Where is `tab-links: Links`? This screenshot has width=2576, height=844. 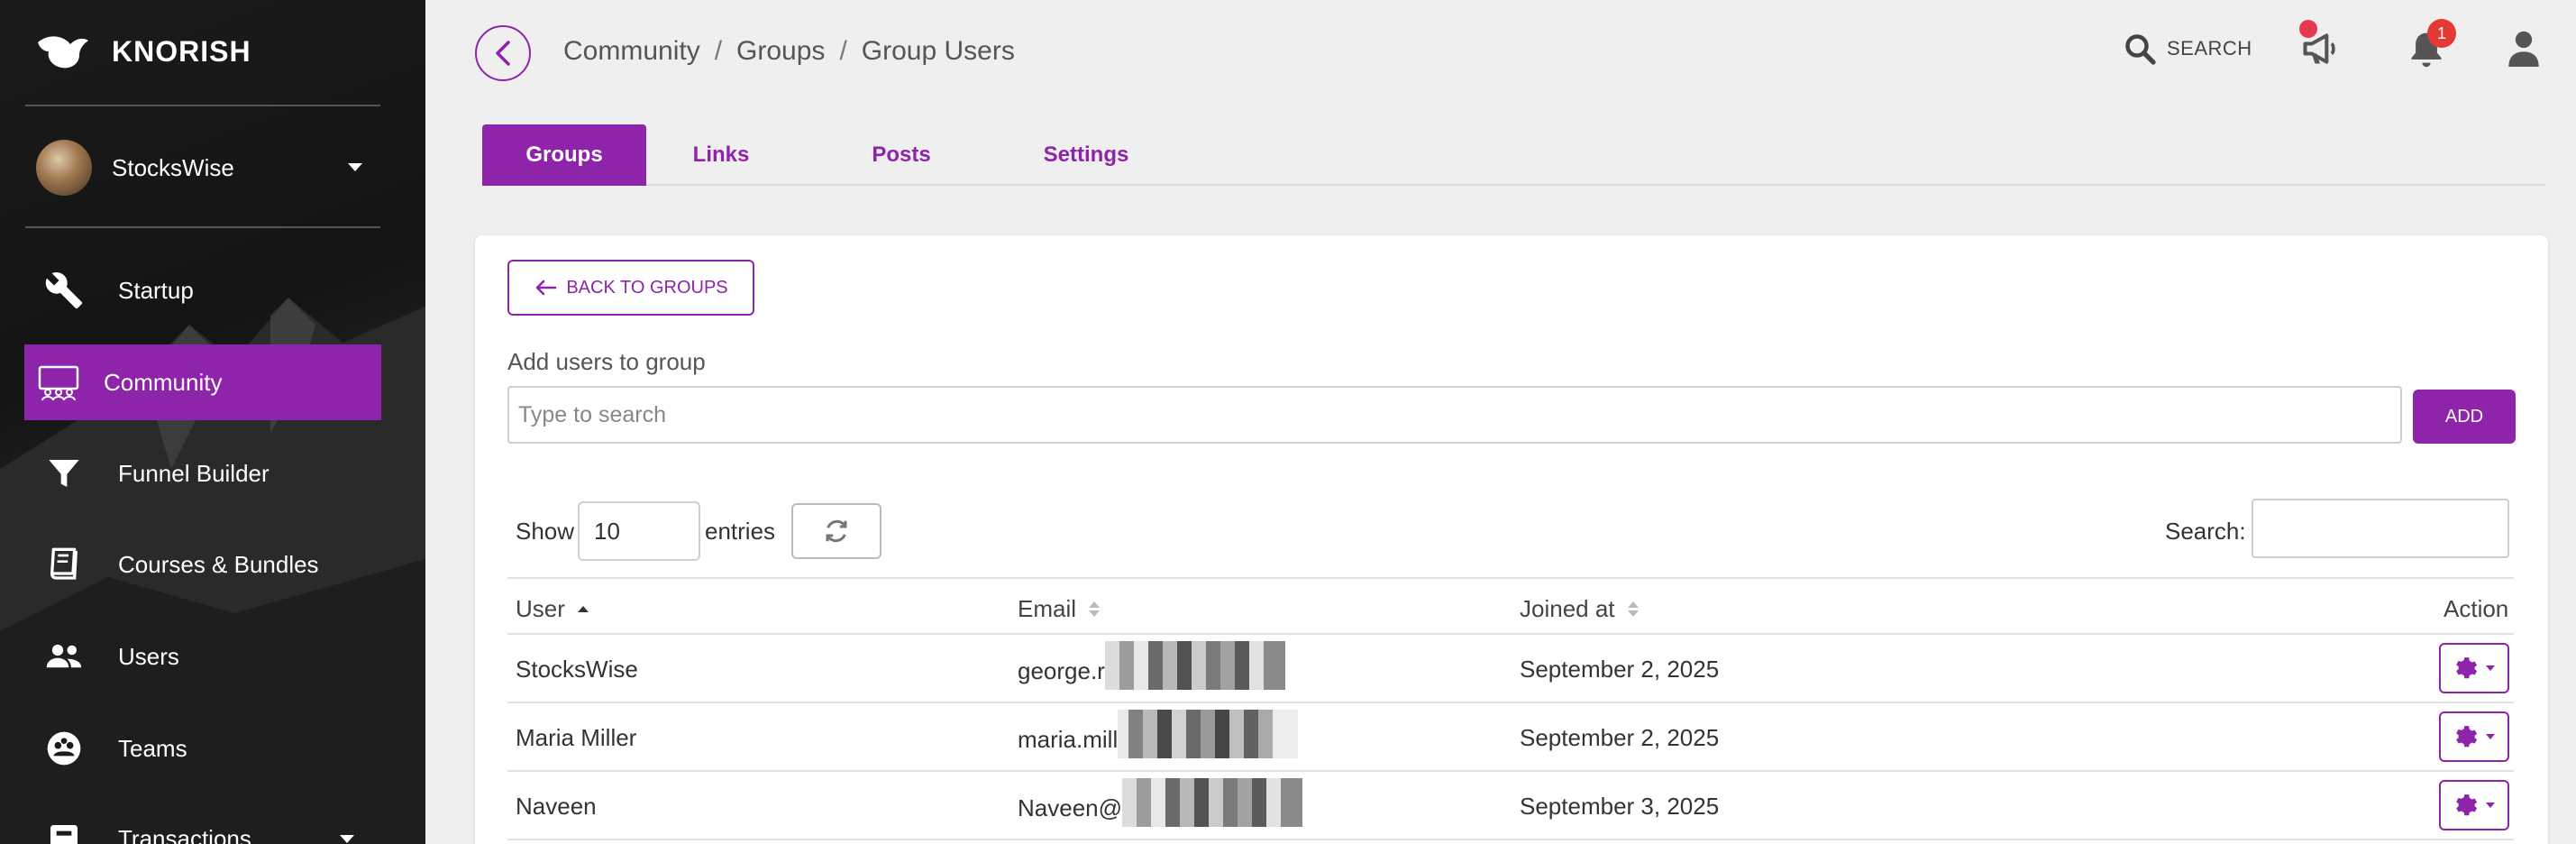 tab-links: Links is located at coordinates (721, 155).